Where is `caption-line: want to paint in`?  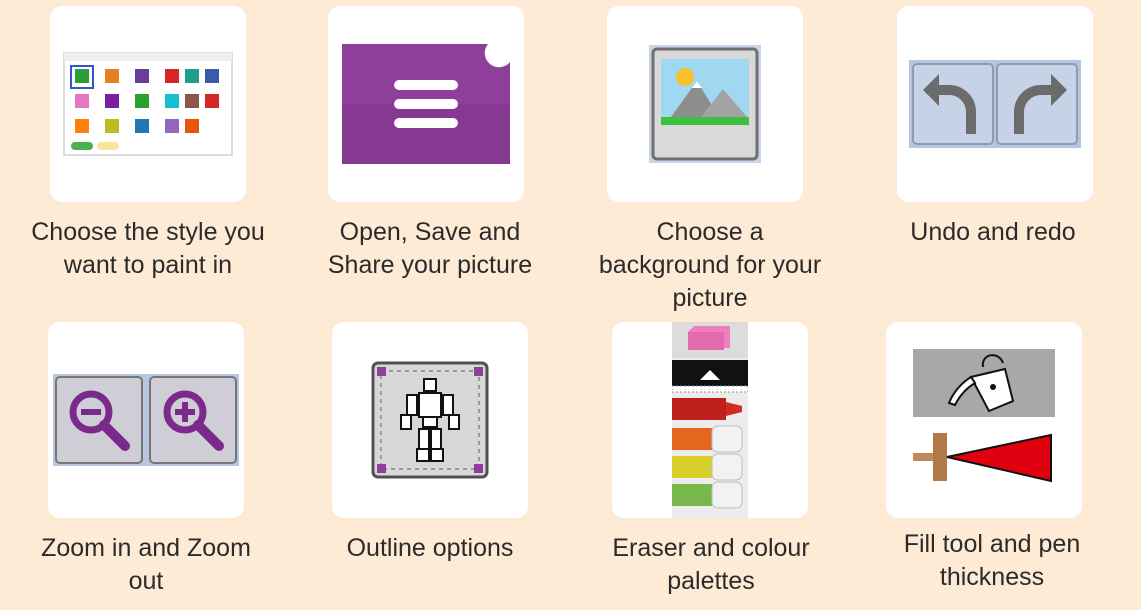 caption-line: want to paint in is located at coordinates (148, 265).